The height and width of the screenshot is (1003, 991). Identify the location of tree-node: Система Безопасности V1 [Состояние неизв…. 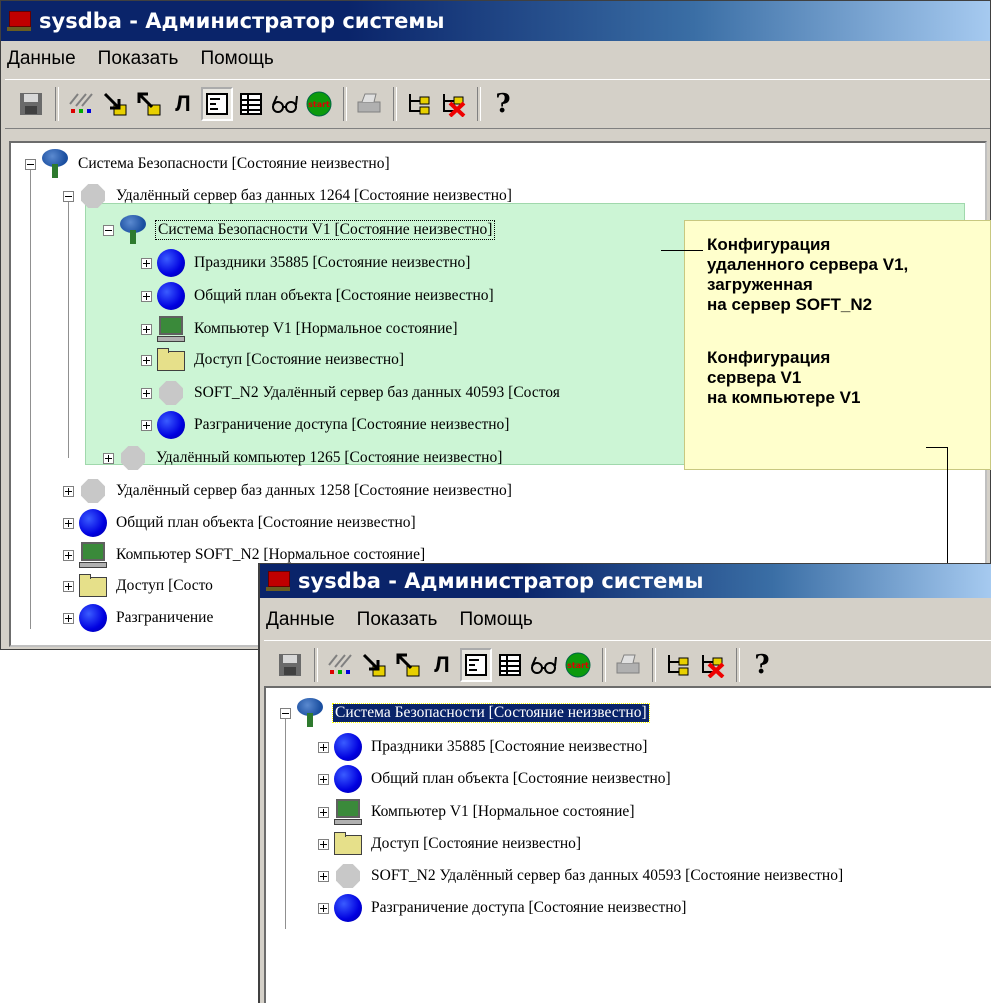
(299, 230).